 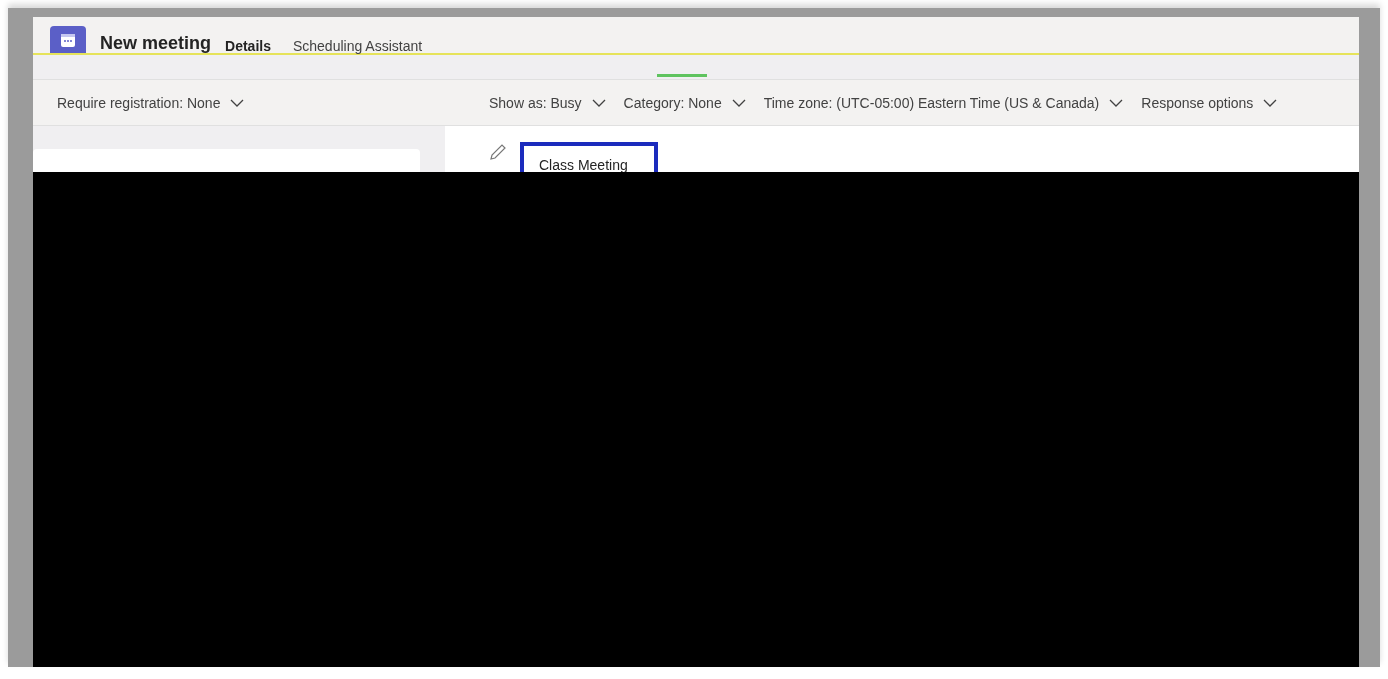 I want to click on dropdown: Require registration: None, so click(x=151, y=102).